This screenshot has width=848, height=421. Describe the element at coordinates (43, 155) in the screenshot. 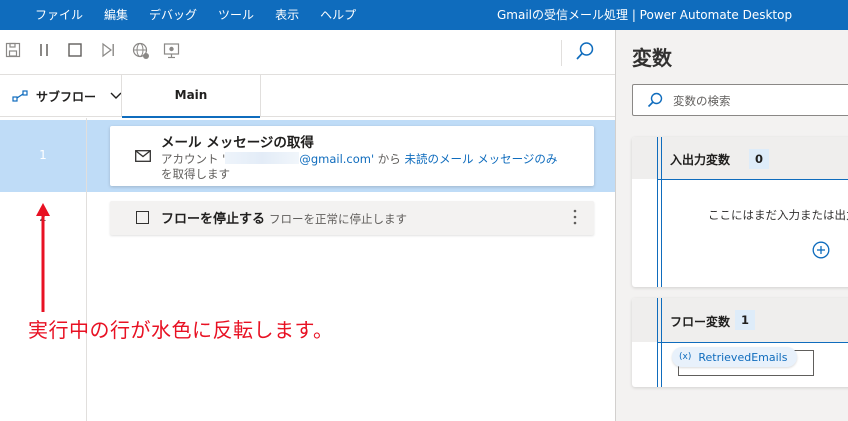

I see `line-number-1: 1` at that location.